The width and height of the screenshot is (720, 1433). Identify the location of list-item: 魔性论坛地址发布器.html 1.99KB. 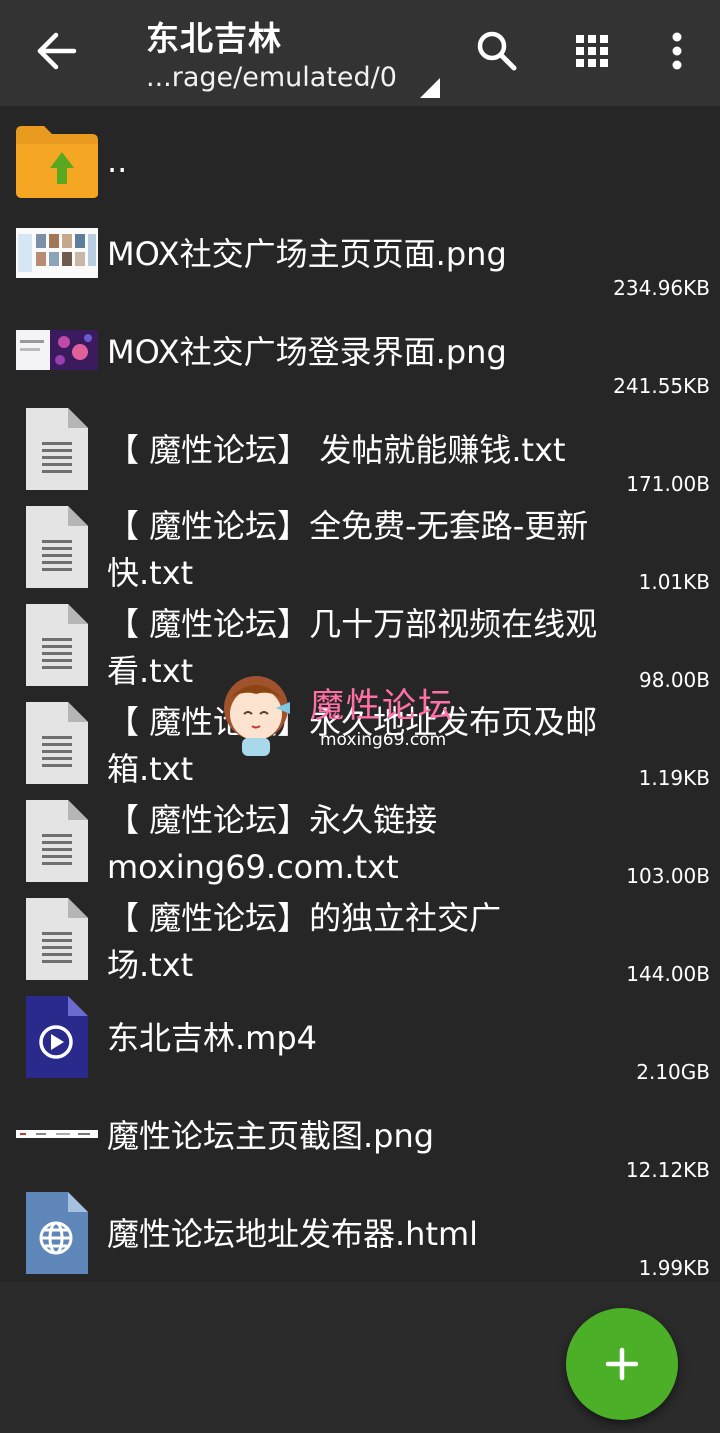
(360, 1242).